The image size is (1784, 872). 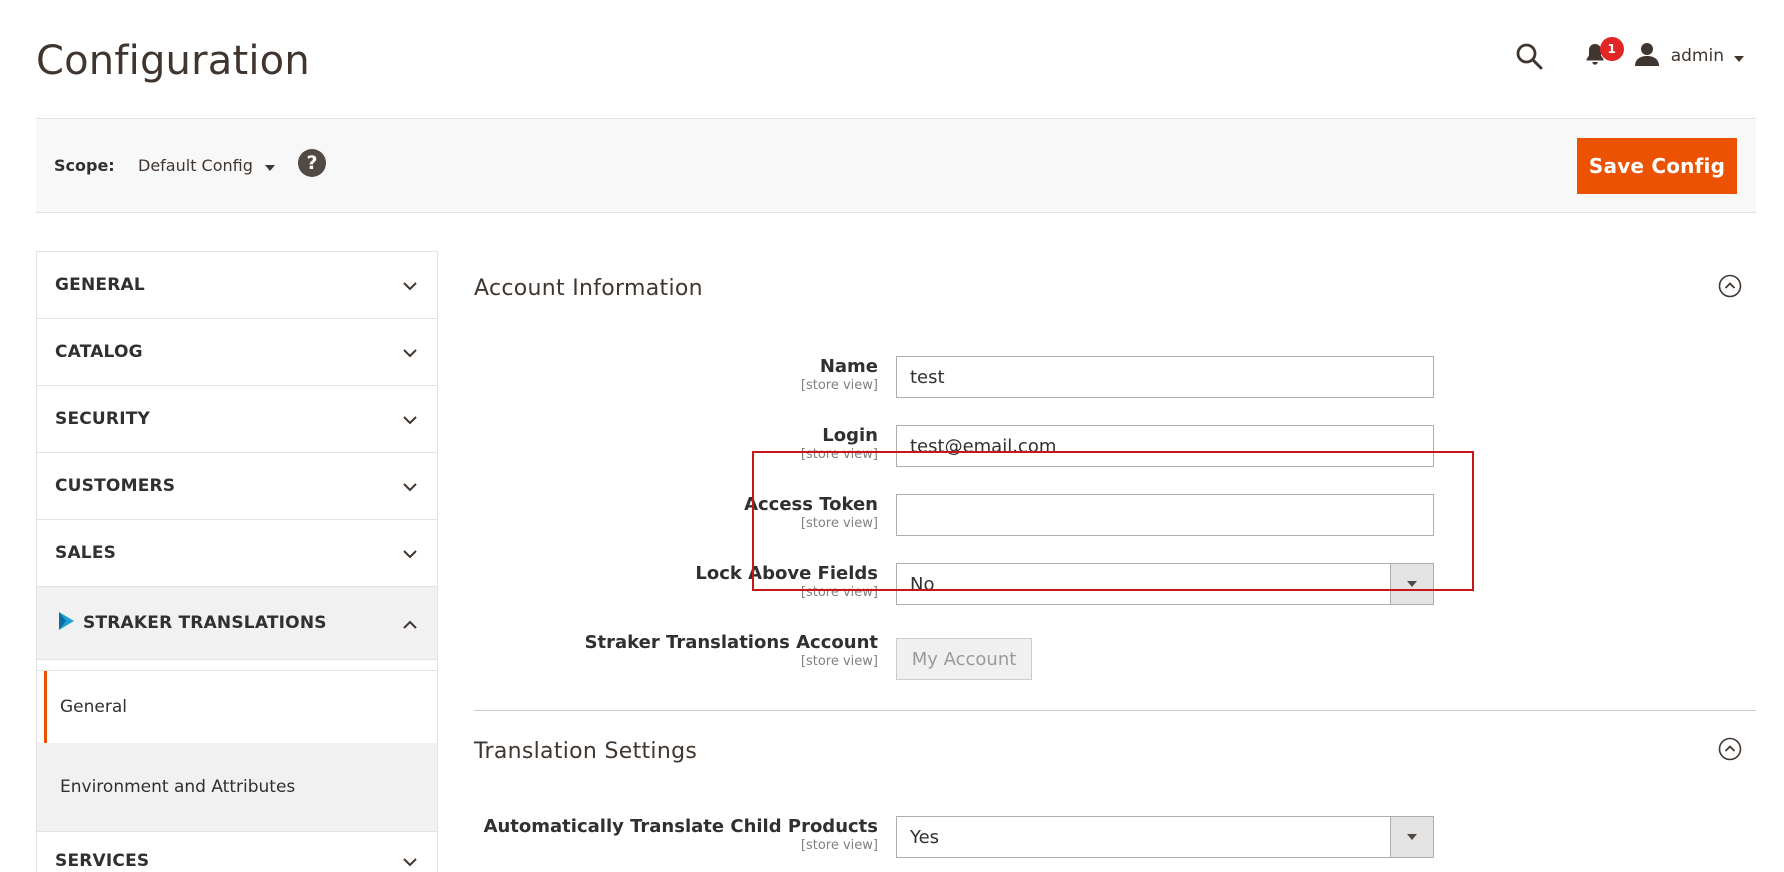 I want to click on field-label-text: Straker Translations Account, so click(x=731, y=642).